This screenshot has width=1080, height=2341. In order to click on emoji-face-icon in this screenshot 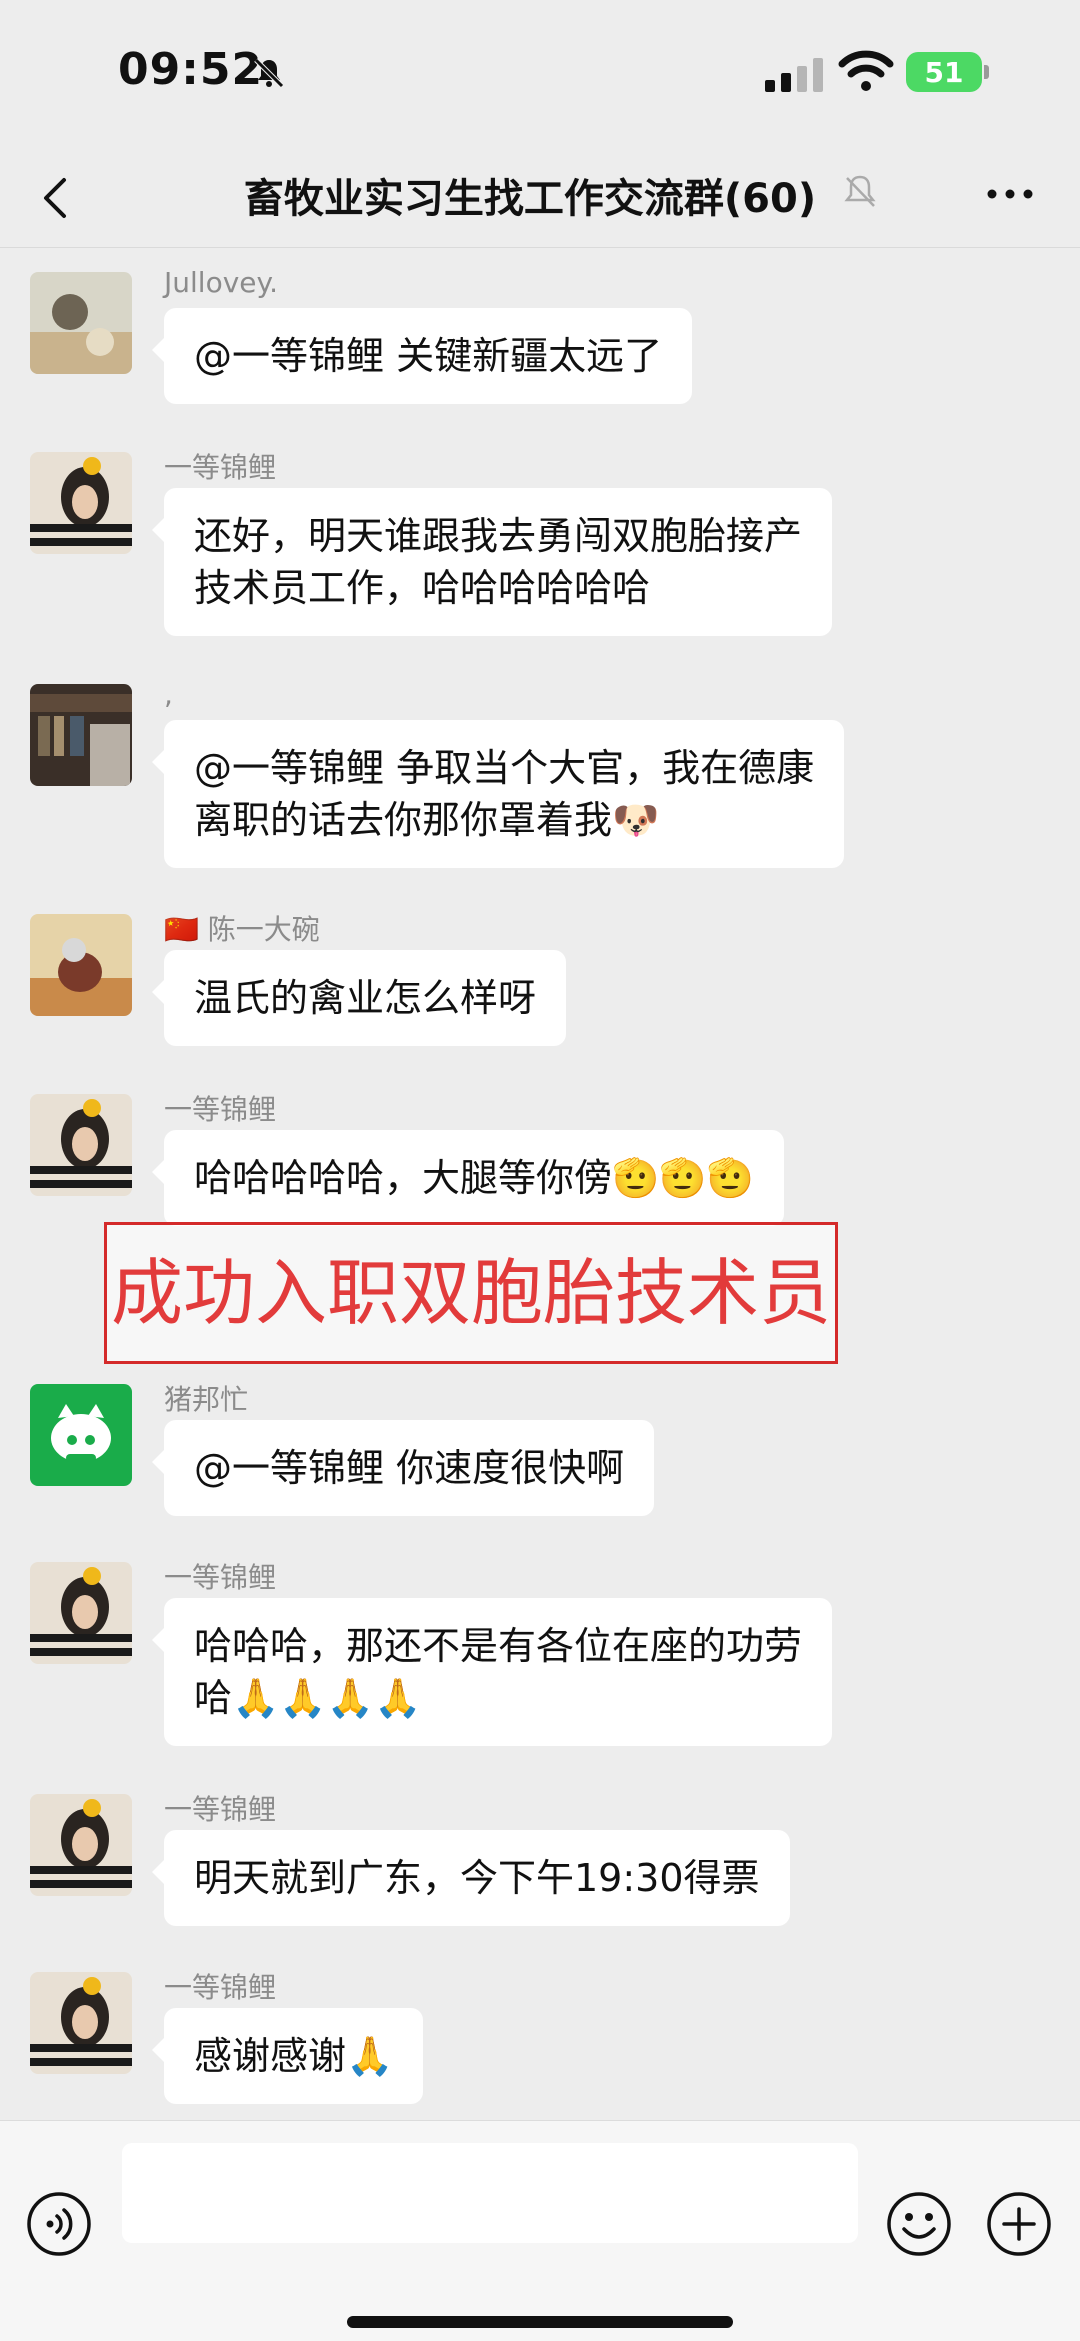, I will do `click(919, 2224)`.